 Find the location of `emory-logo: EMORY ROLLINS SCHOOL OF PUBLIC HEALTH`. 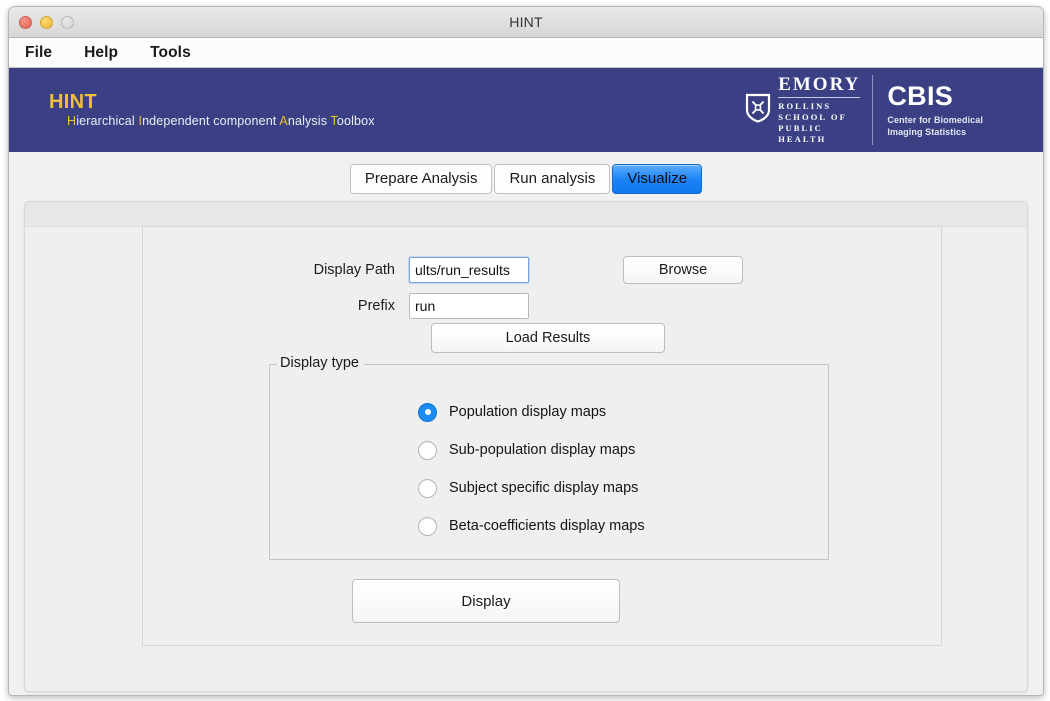

emory-logo: EMORY ROLLINS SCHOOL OF PUBLIC HEALTH is located at coordinates (809, 110).